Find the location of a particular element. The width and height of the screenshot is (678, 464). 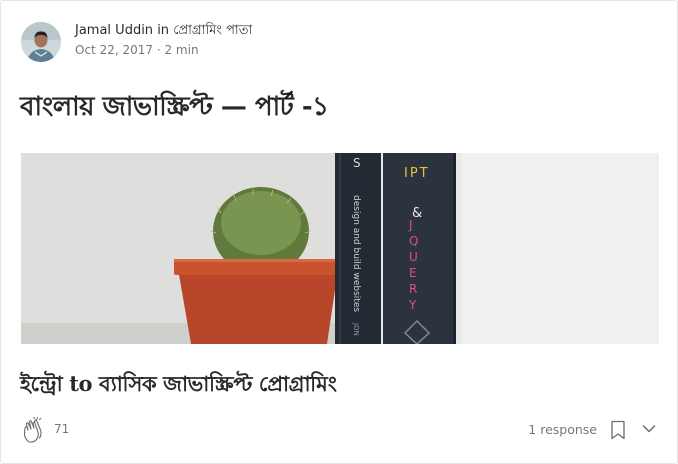

chevron-down-icon is located at coordinates (649, 429).